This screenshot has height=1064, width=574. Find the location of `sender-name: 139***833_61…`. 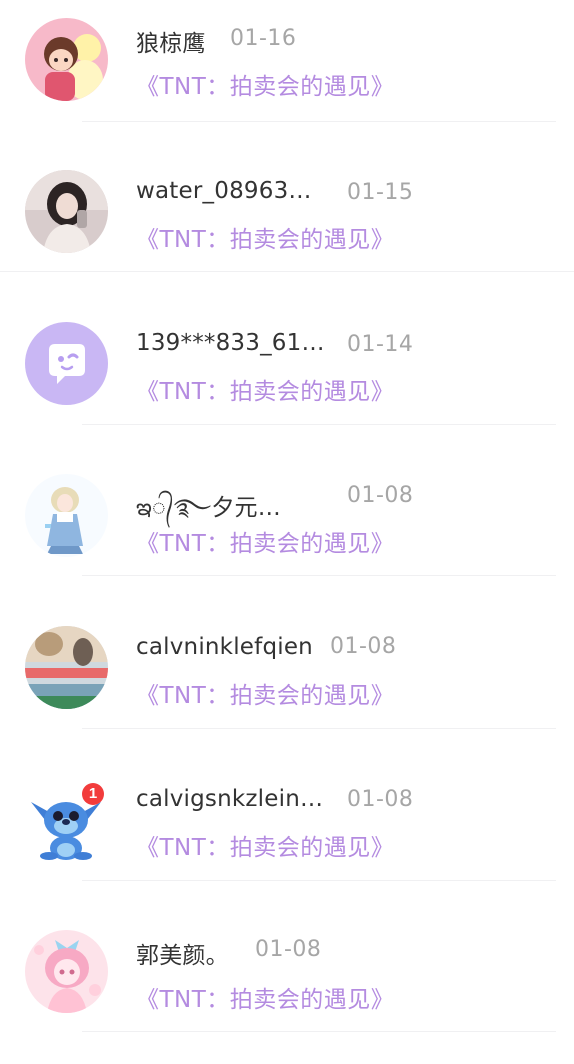

sender-name: 139***833_61… is located at coordinates (230, 343).